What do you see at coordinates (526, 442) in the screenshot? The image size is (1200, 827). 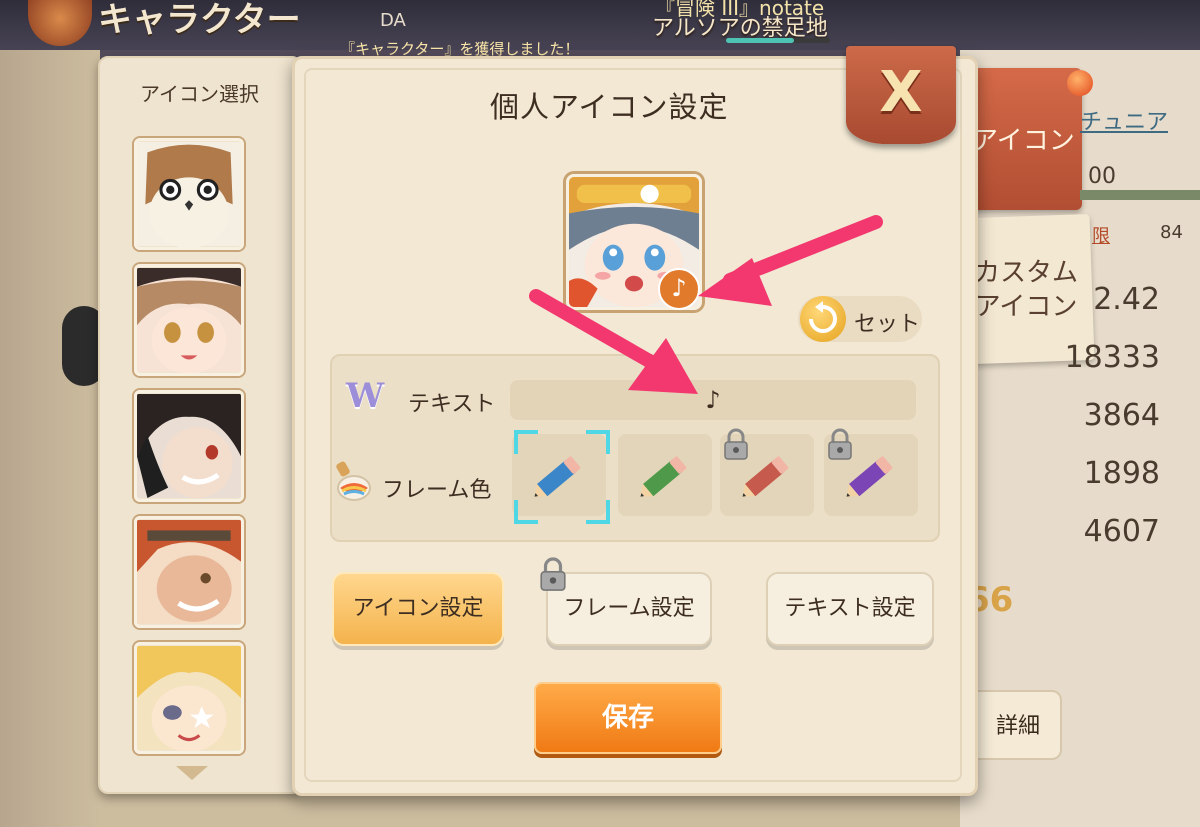 I see `selection-corner-tl` at bounding box center [526, 442].